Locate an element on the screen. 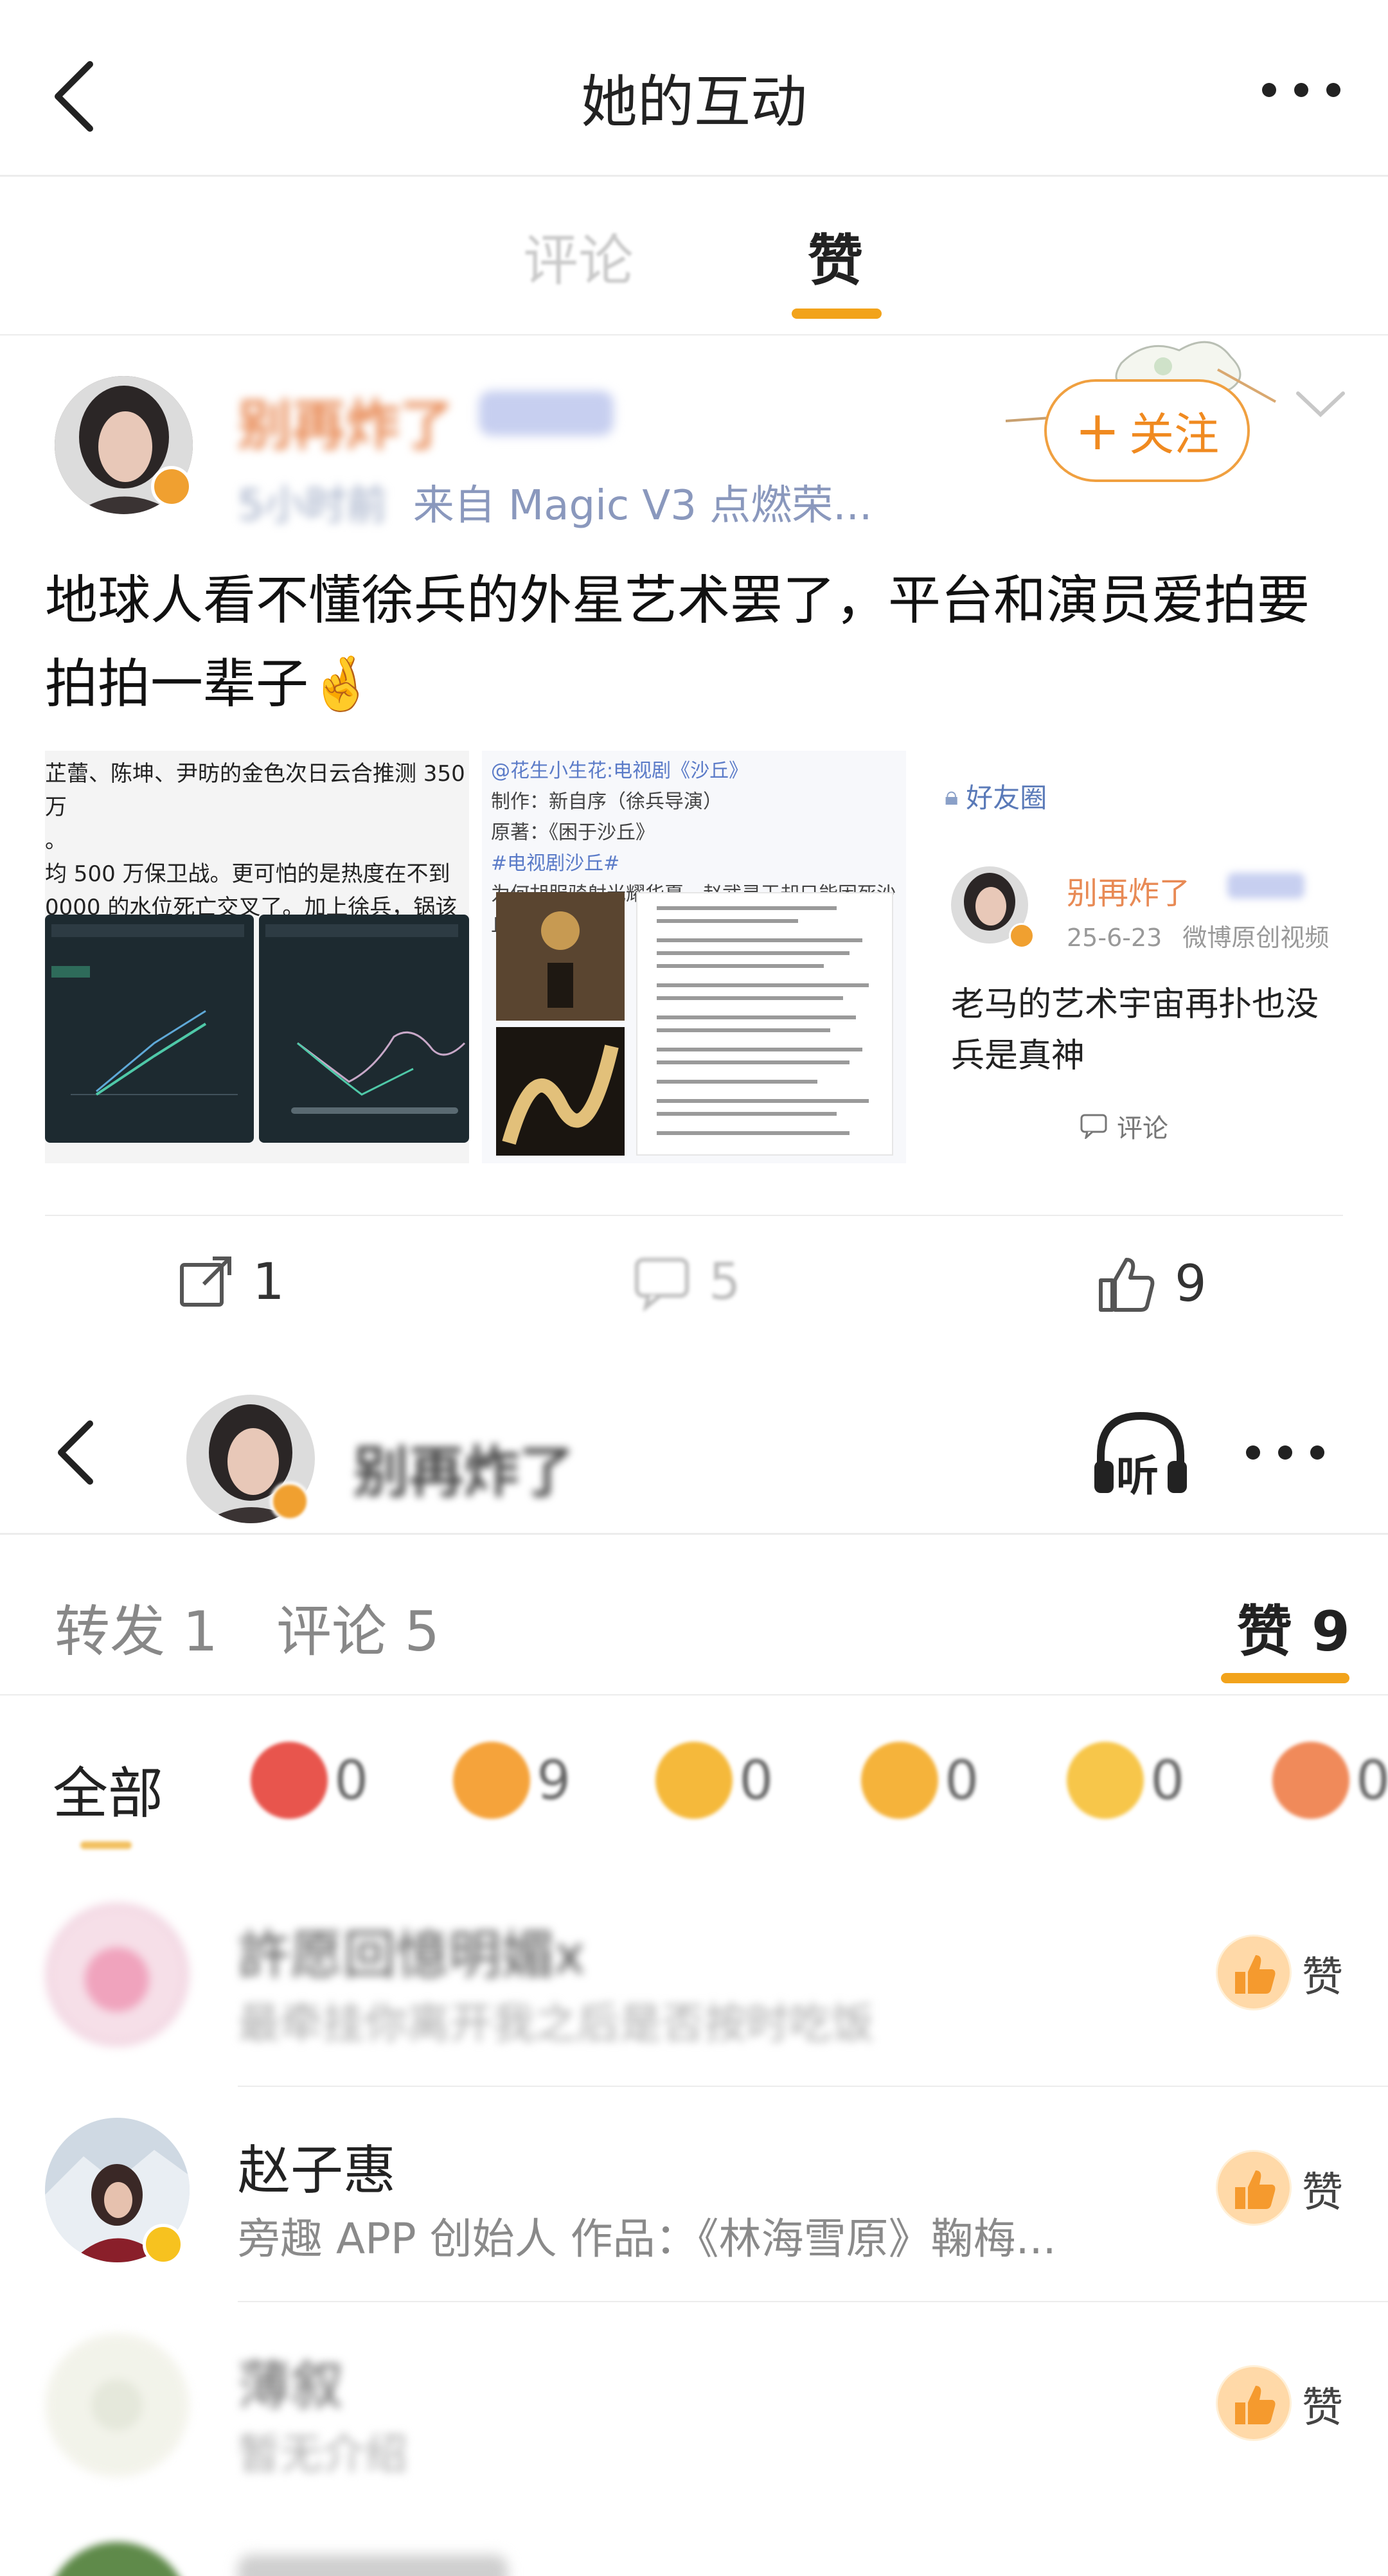 The width and height of the screenshot is (1388, 2576). post-actions: 1 5 9 is located at coordinates (694, 1285).